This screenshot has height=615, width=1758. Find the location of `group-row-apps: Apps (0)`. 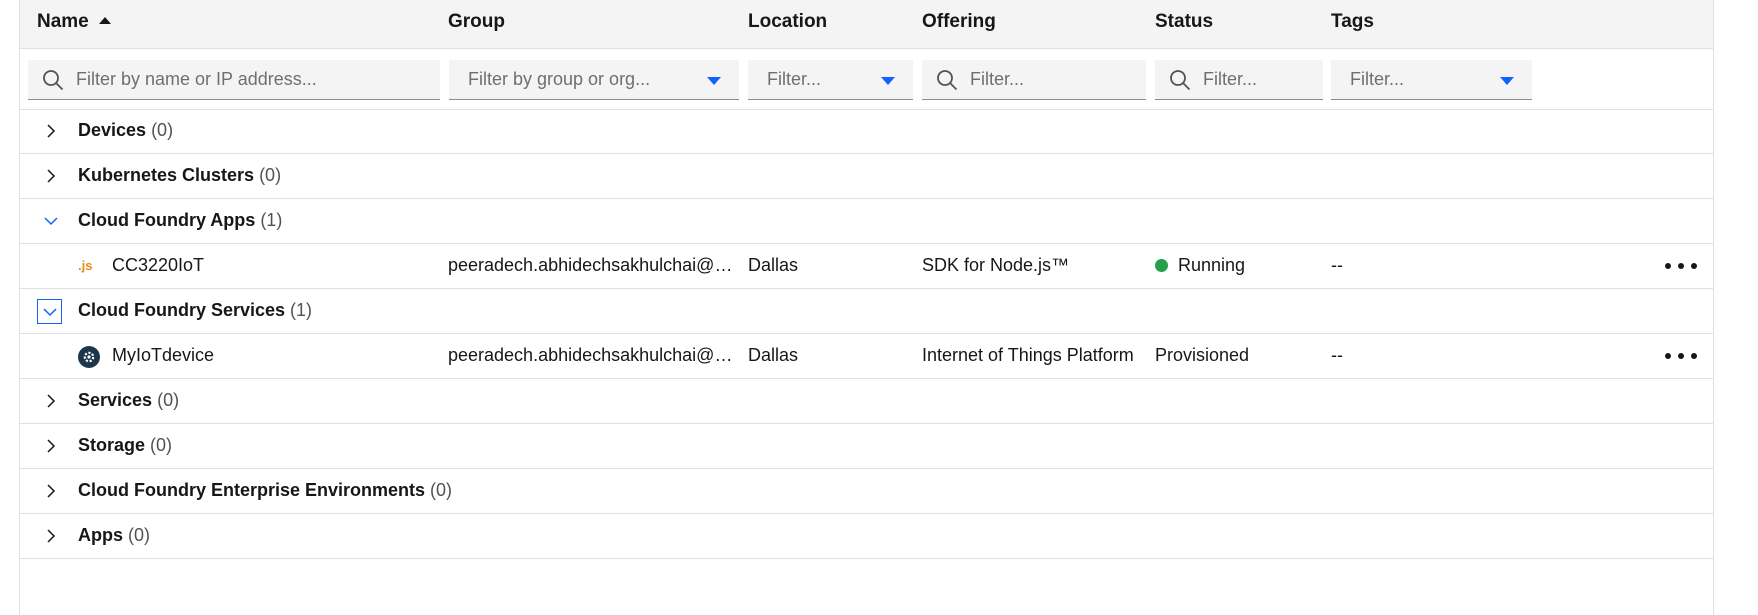

group-row-apps: Apps (0) is located at coordinates (866, 536).